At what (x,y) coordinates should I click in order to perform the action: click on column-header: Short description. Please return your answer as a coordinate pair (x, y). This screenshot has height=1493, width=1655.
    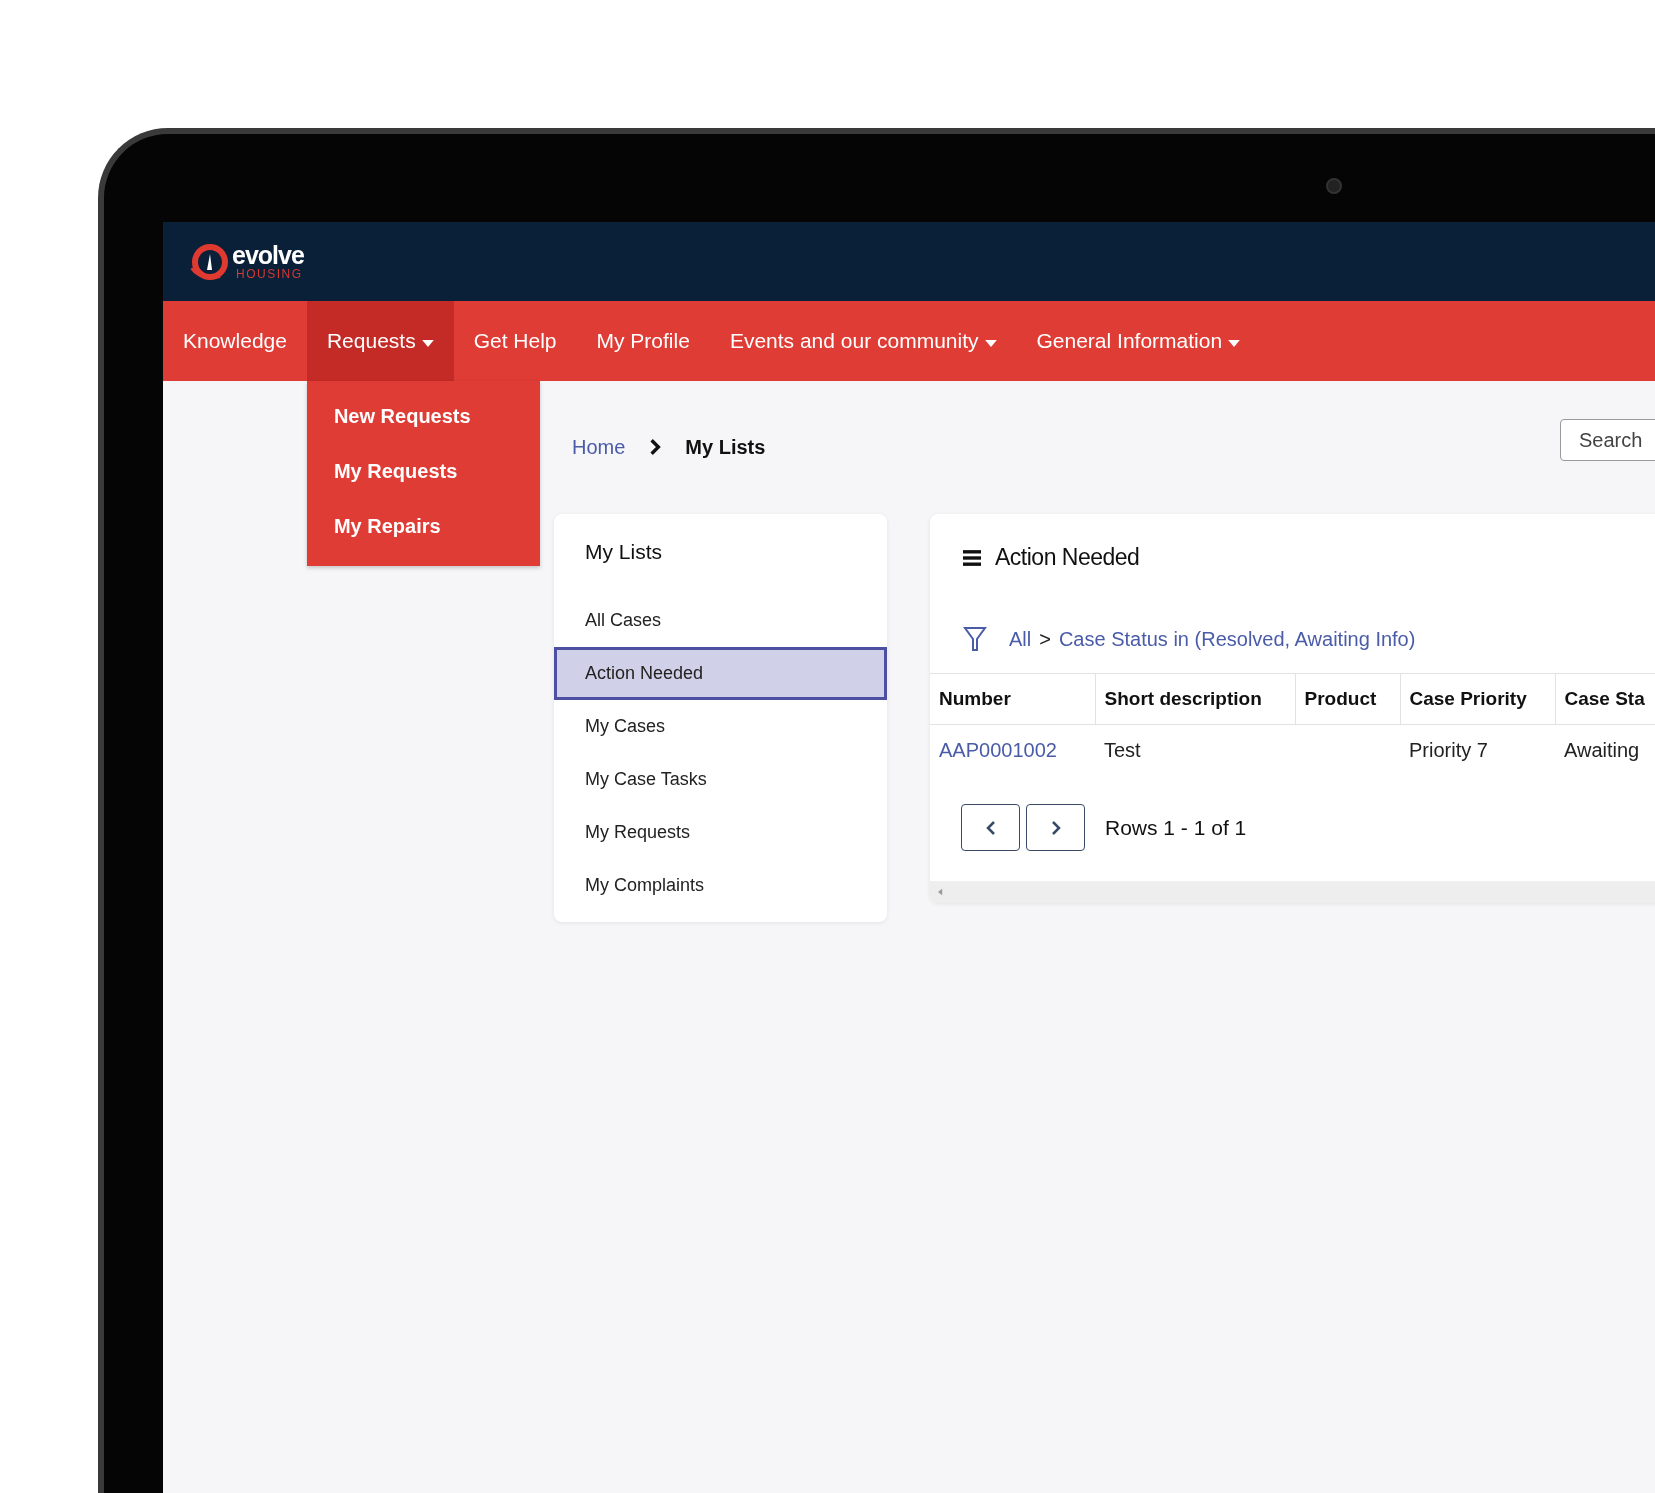
    Looking at the image, I should click on (1195, 699).